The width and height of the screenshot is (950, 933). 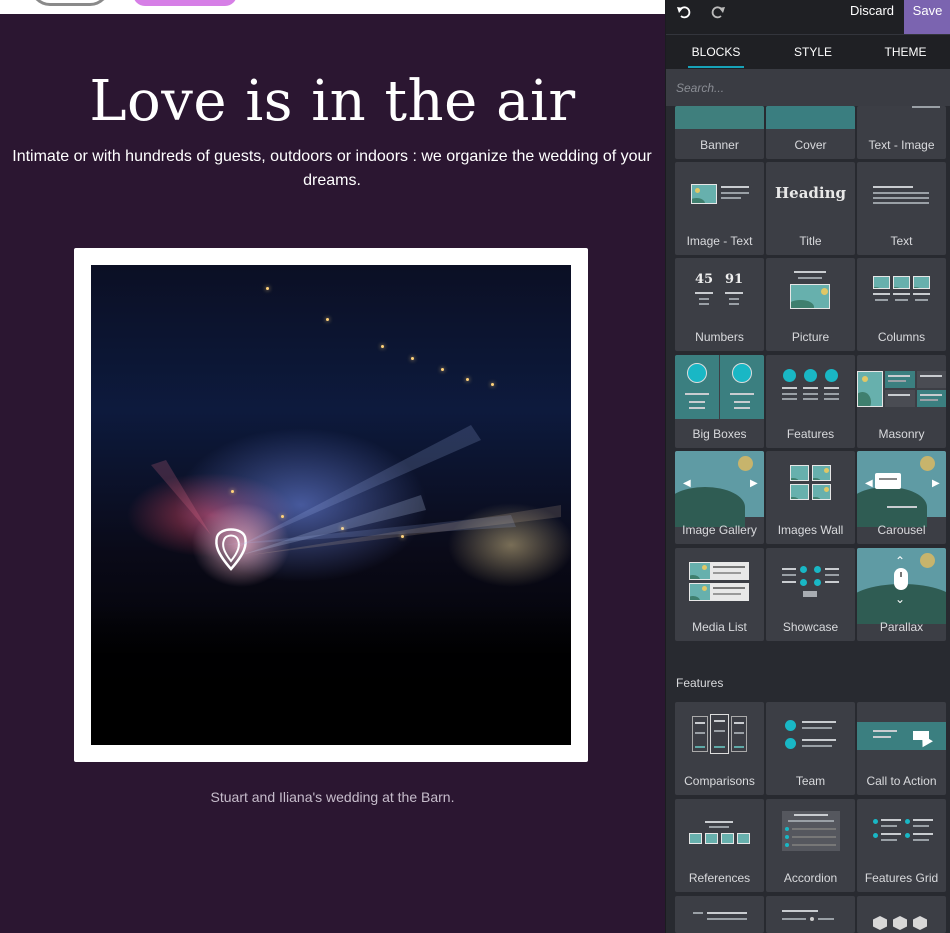 What do you see at coordinates (719, 337) in the screenshot?
I see `block-label: Numbers` at bounding box center [719, 337].